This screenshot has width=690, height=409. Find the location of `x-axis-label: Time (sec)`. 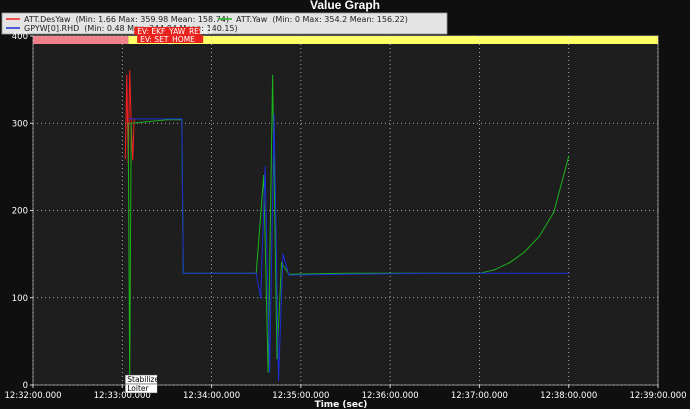

x-axis-label: Time (sec) is located at coordinates (341, 404).